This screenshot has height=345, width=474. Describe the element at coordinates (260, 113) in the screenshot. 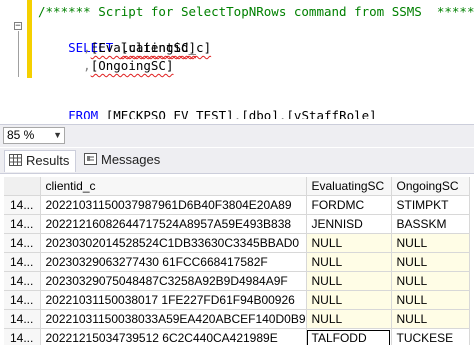

I see `schema-name: [dbo]` at that location.